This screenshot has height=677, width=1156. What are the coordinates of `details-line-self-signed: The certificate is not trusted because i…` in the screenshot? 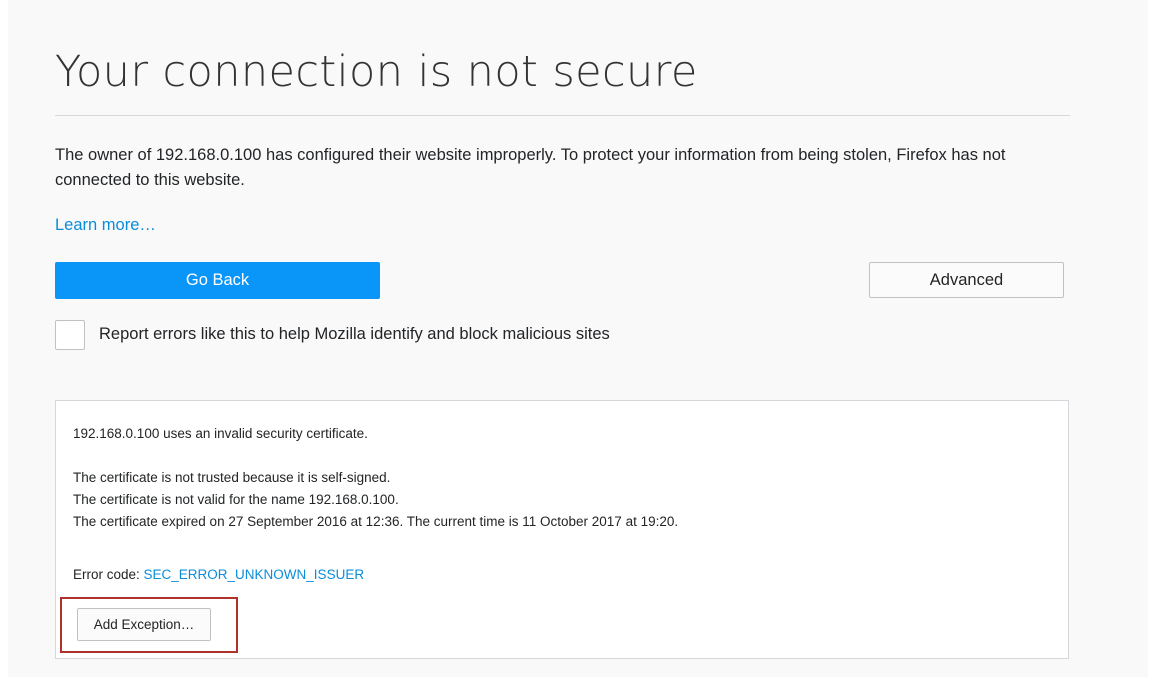 It's located at (232, 477).